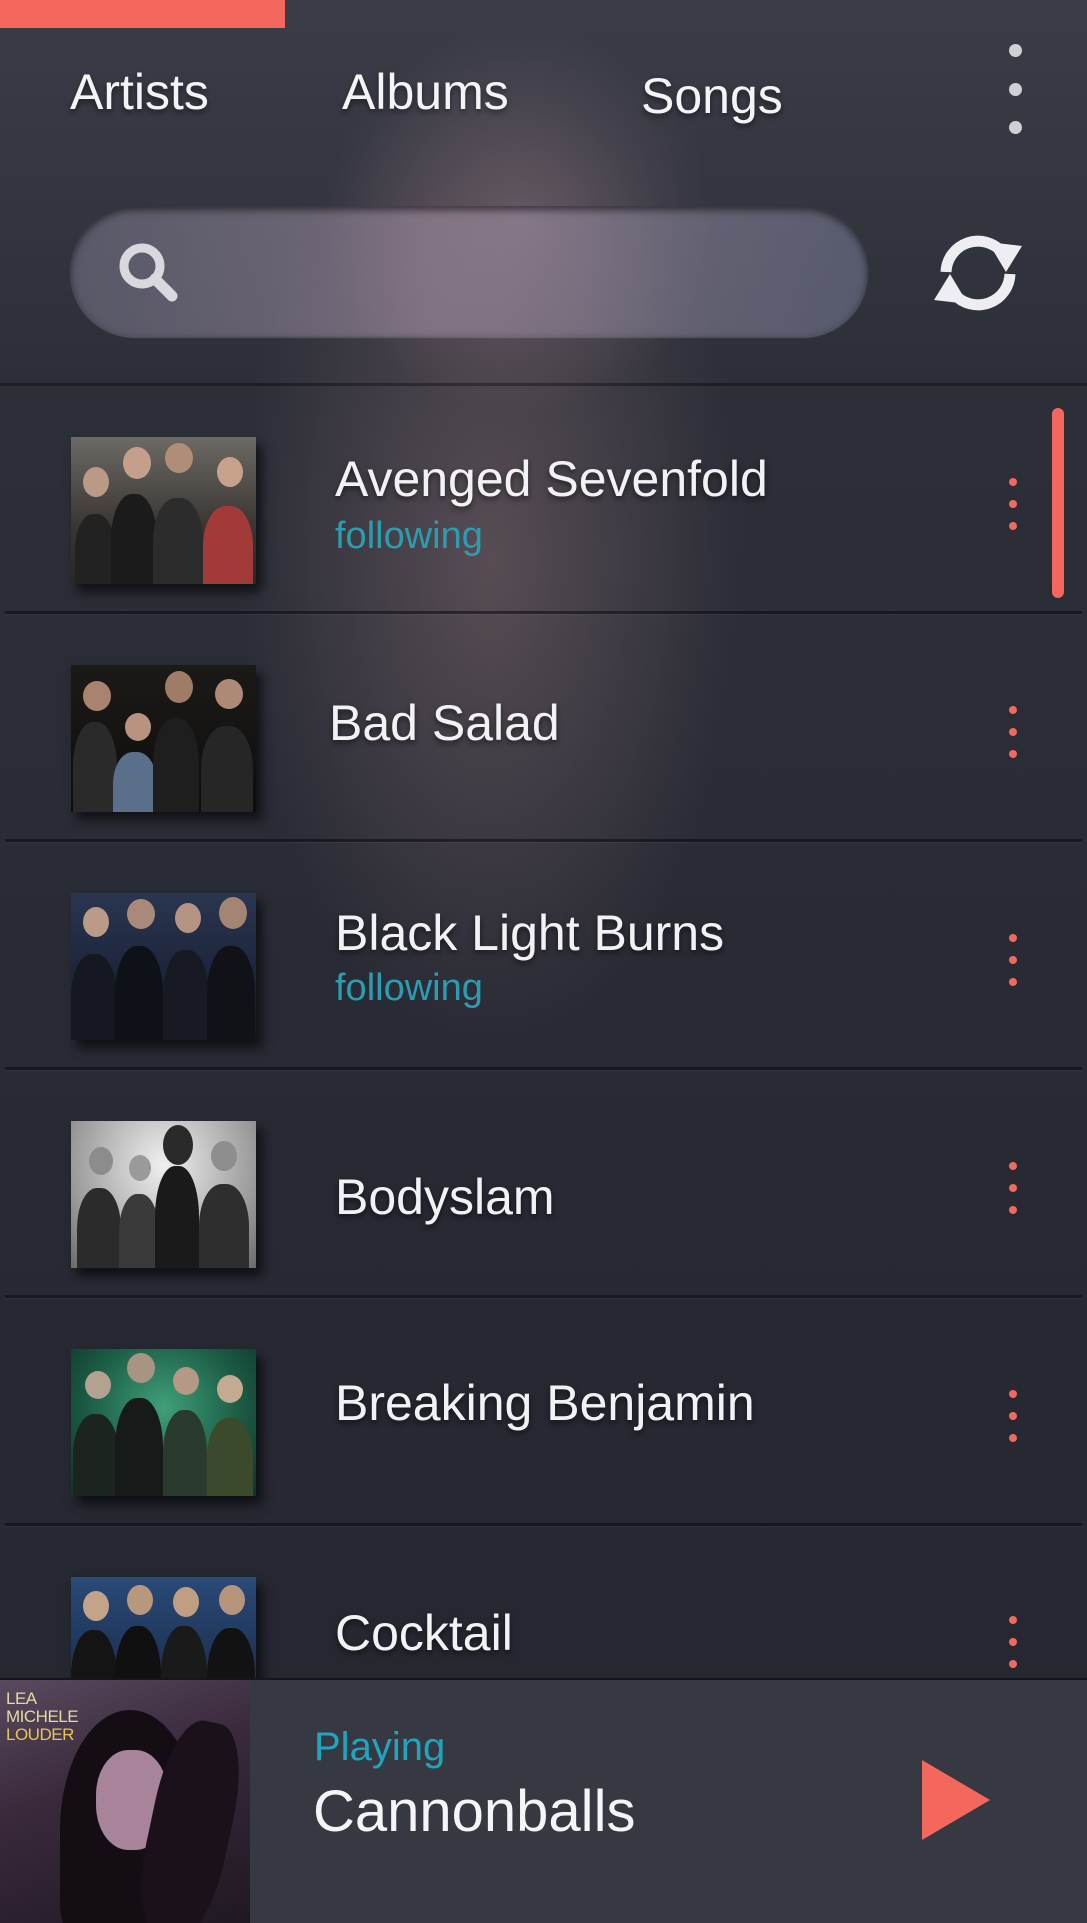  I want to click on list-item: Black Light Burns following, so click(543, 956).